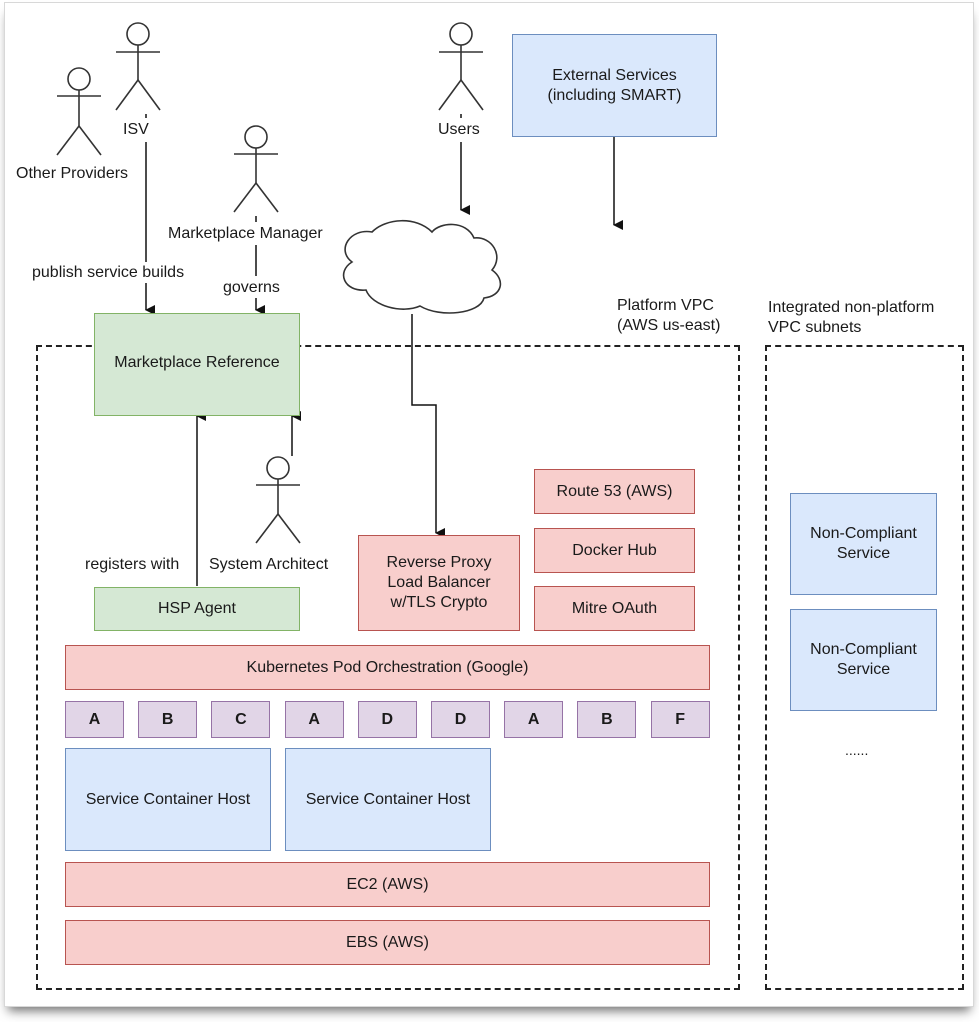 This screenshot has width=979, height=1022. I want to click on pod-6: D, so click(460, 719).